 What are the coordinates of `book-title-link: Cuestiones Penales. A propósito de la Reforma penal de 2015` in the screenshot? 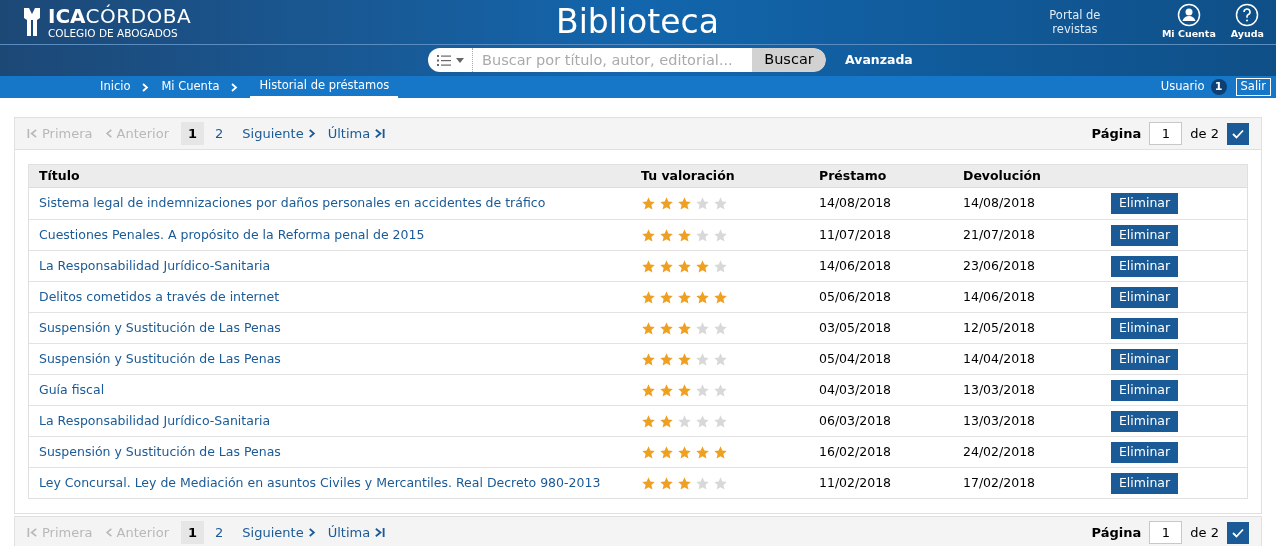 It's located at (335, 235).